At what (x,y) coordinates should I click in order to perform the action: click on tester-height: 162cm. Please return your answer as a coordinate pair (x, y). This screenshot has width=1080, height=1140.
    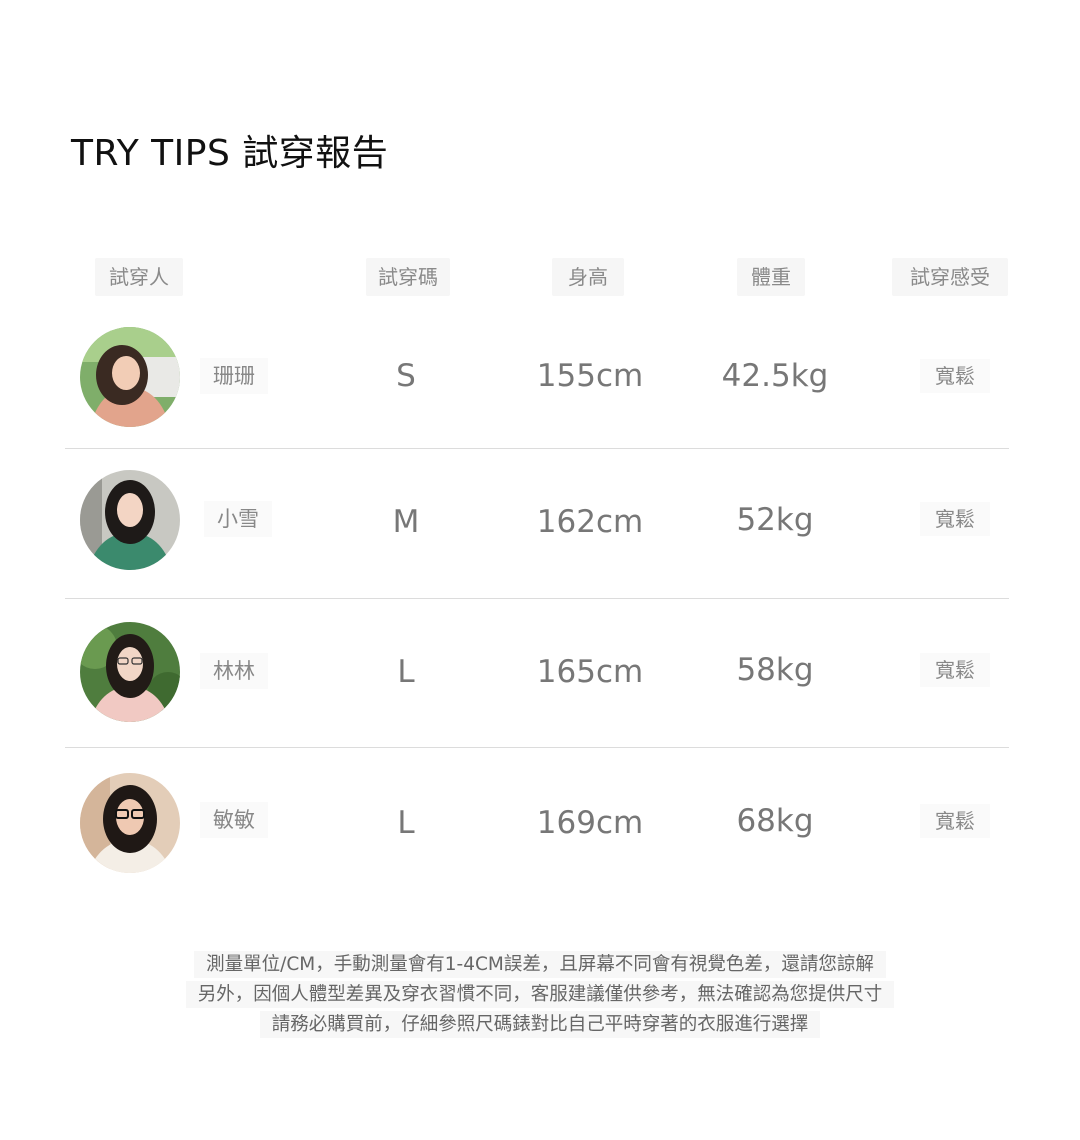
    Looking at the image, I should click on (590, 522).